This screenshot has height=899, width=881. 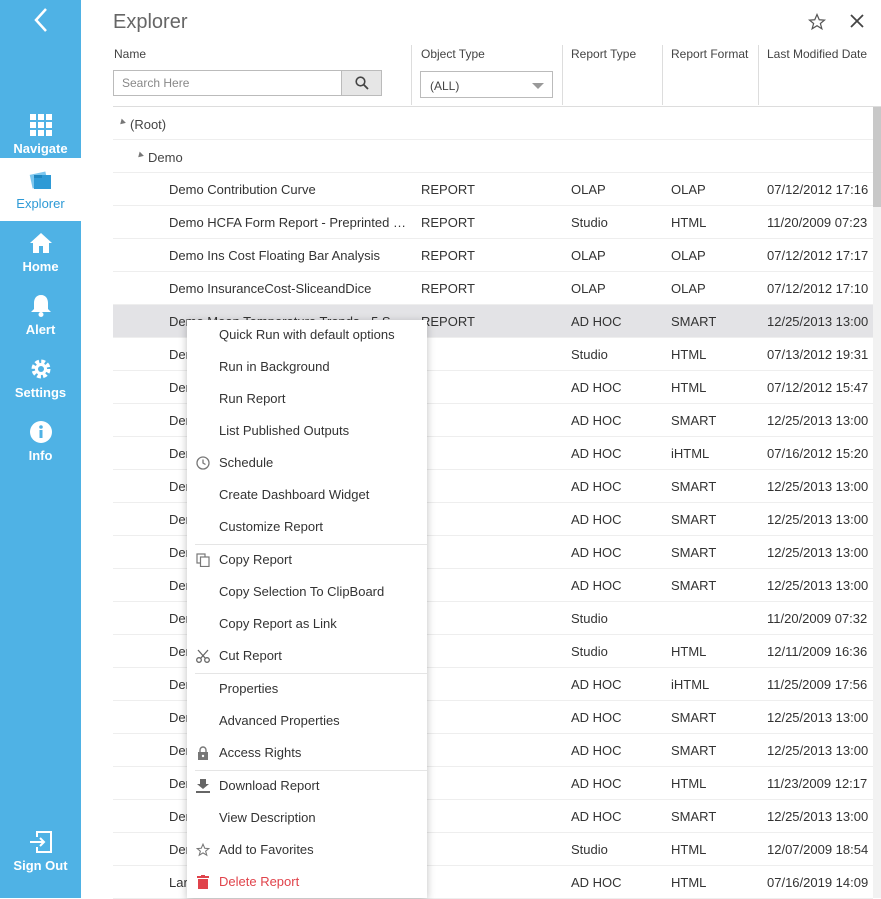 I want to click on search-icon, so click(x=361, y=83).